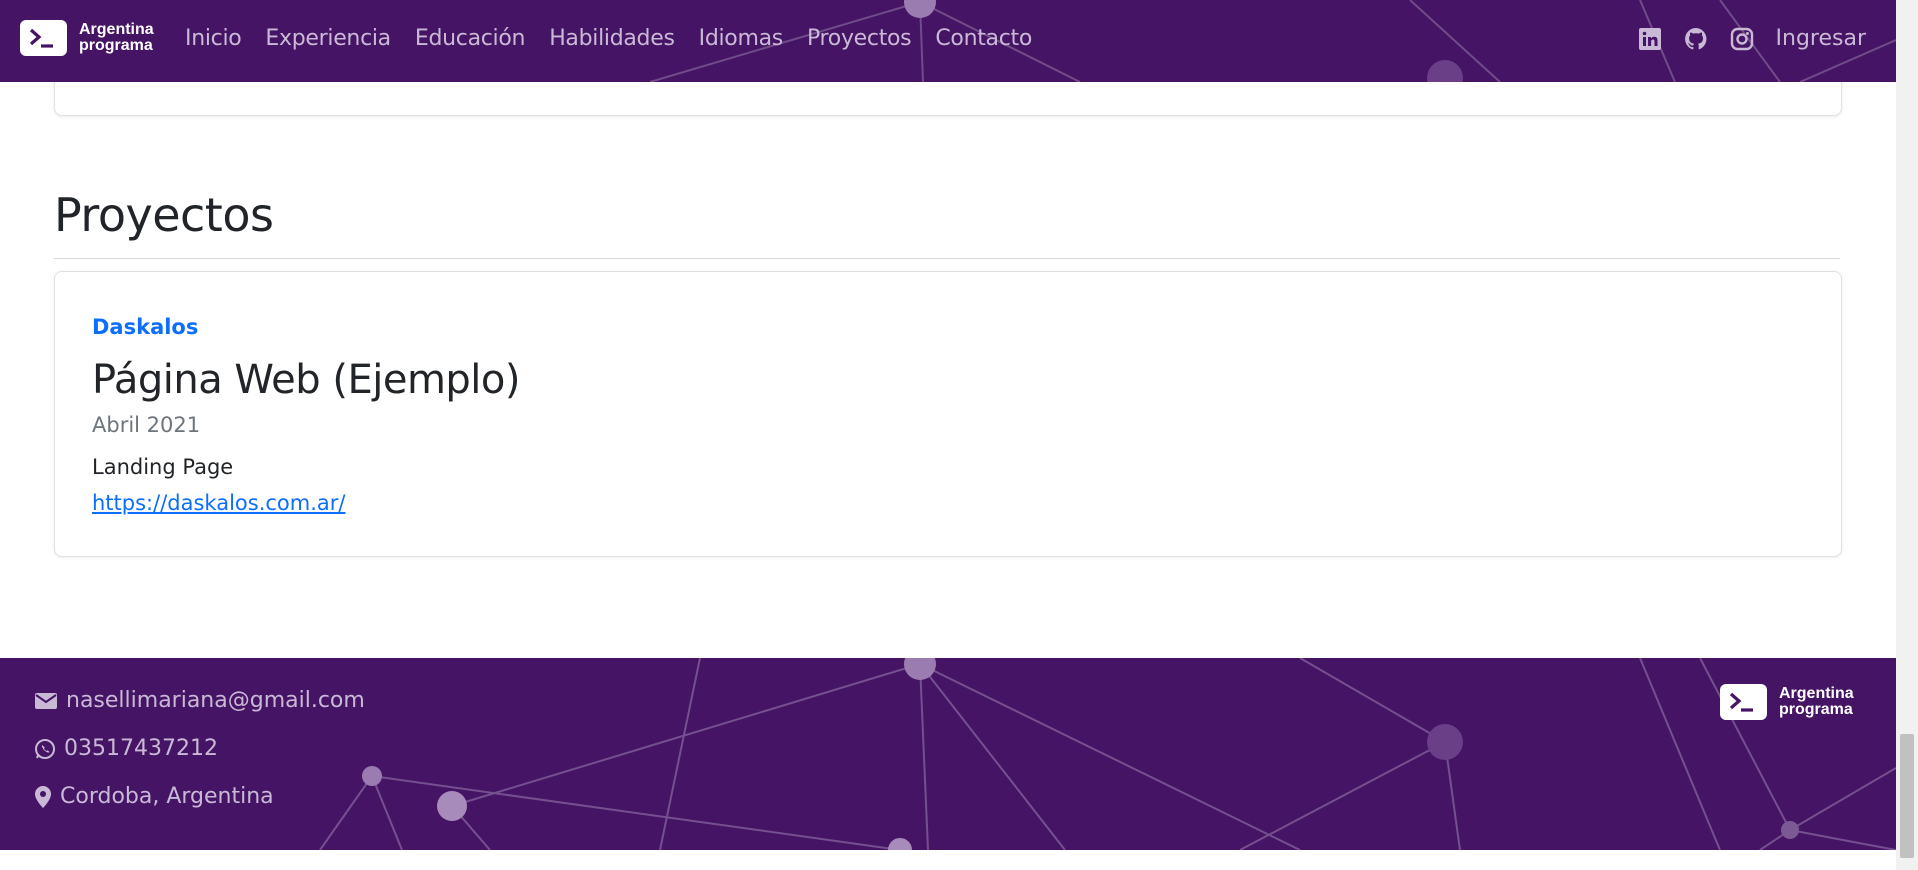 This screenshot has height=870, width=1918. I want to click on whatsapp-icon, so click(45, 748).